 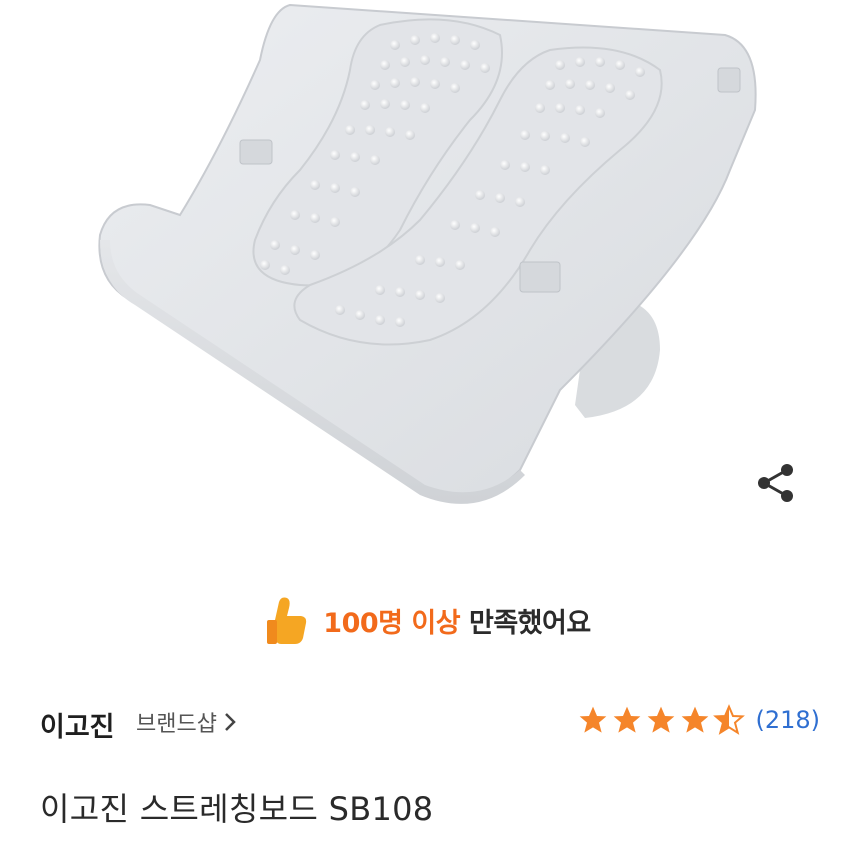 What do you see at coordinates (729, 719) in the screenshot?
I see `star-half-icon` at bounding box center [729, 719].